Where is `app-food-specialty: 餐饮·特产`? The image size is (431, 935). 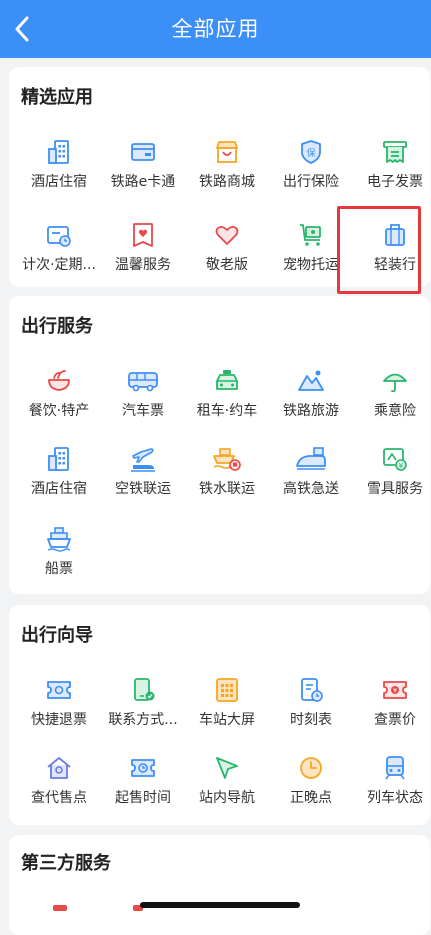
app-food-specialty: 餐饮·特产 is located at coordinates (59, 404).